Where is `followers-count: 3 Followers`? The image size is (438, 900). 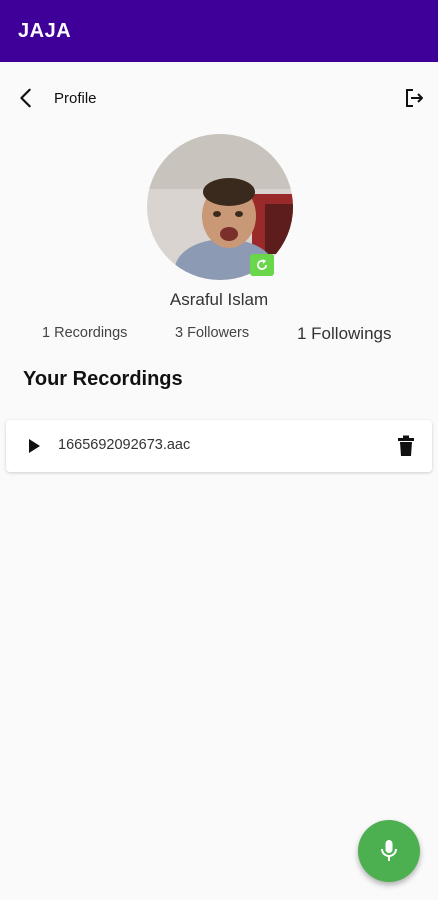
followers-count: 3 Followers is located at coordinates (212, 333).